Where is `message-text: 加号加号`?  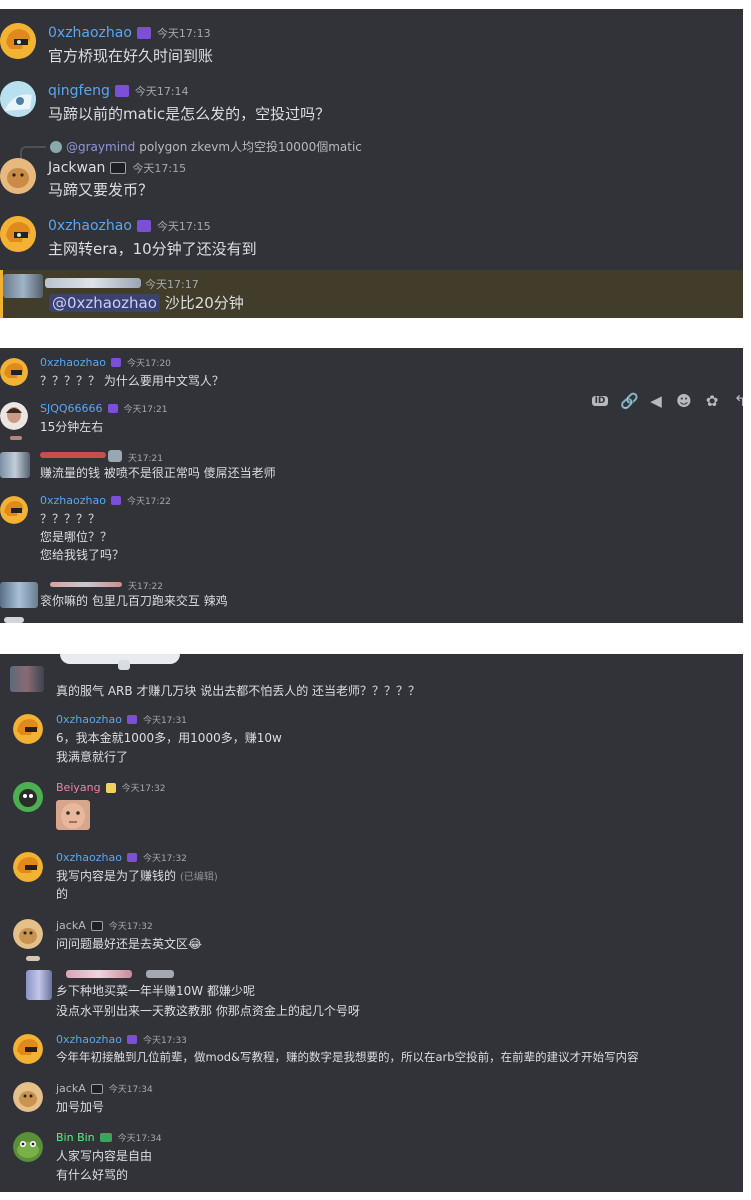 message-text: 加号加号 is located at coordinates (80, 1107).